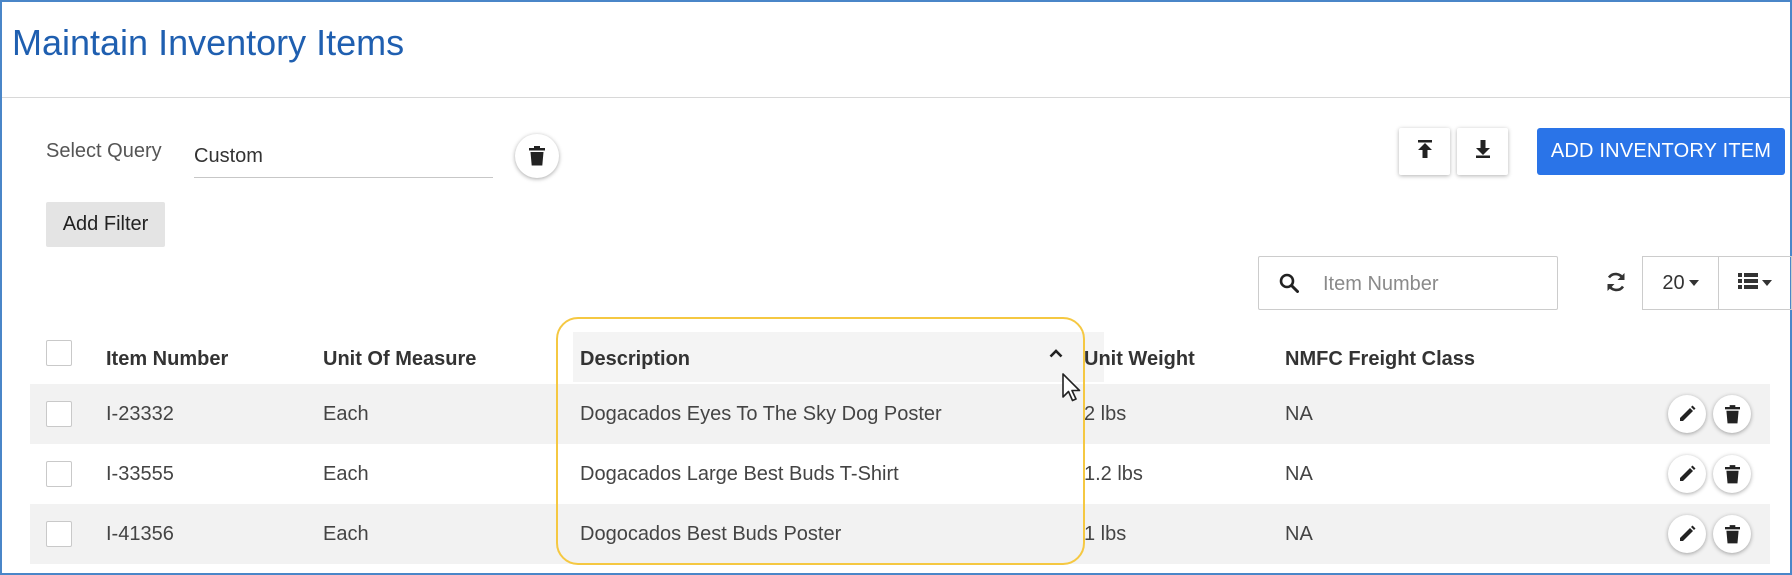  Describe the element at coordinates (140, 414) in the screenshot. I see `cell-item-number: I-23332` at that location.